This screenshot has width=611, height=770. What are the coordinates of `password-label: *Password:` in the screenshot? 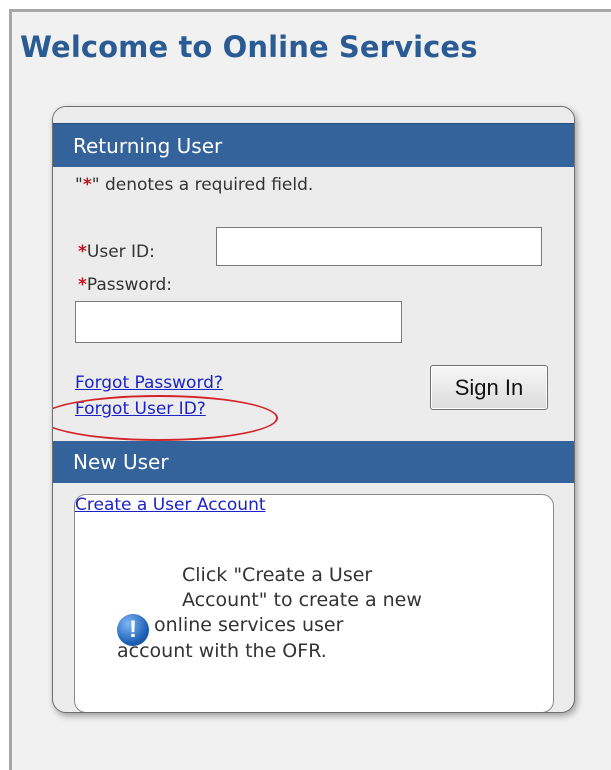 It's located at (125, 285).